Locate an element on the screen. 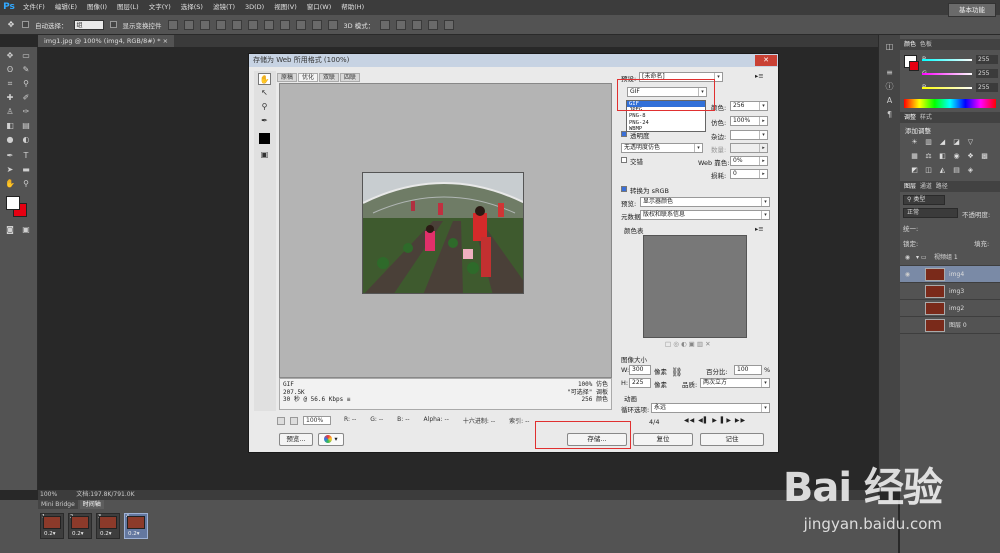 The image size is (1000, 553). path-select-icon: ➤ is located at coordinates (10, 170).